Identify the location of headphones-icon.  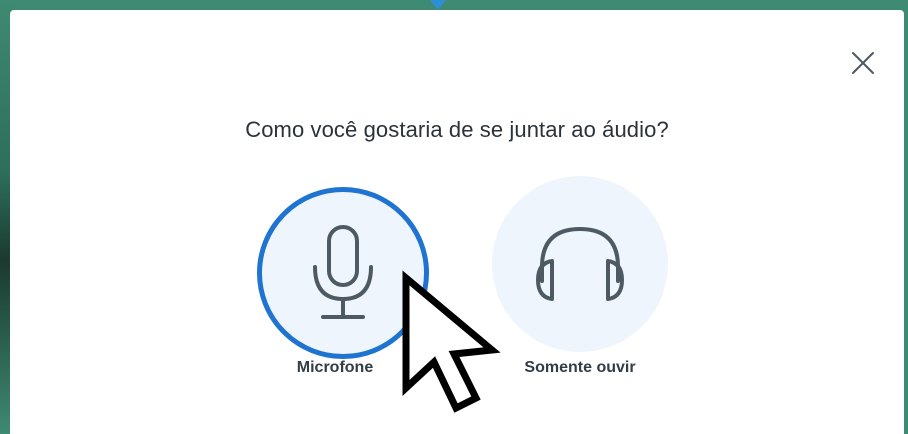
(580, 263).